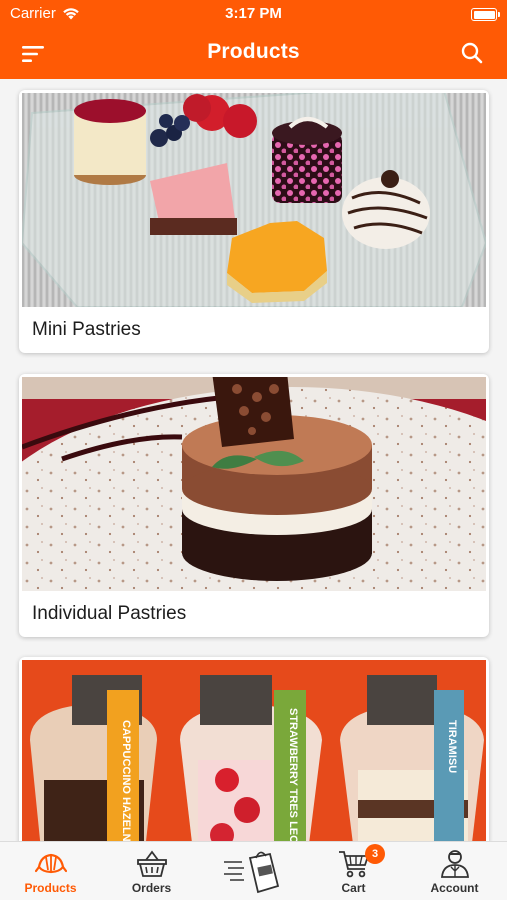 The height and width of the screenshot is (900, 507). I want to click on tab-label: Account, so click(454, 888).